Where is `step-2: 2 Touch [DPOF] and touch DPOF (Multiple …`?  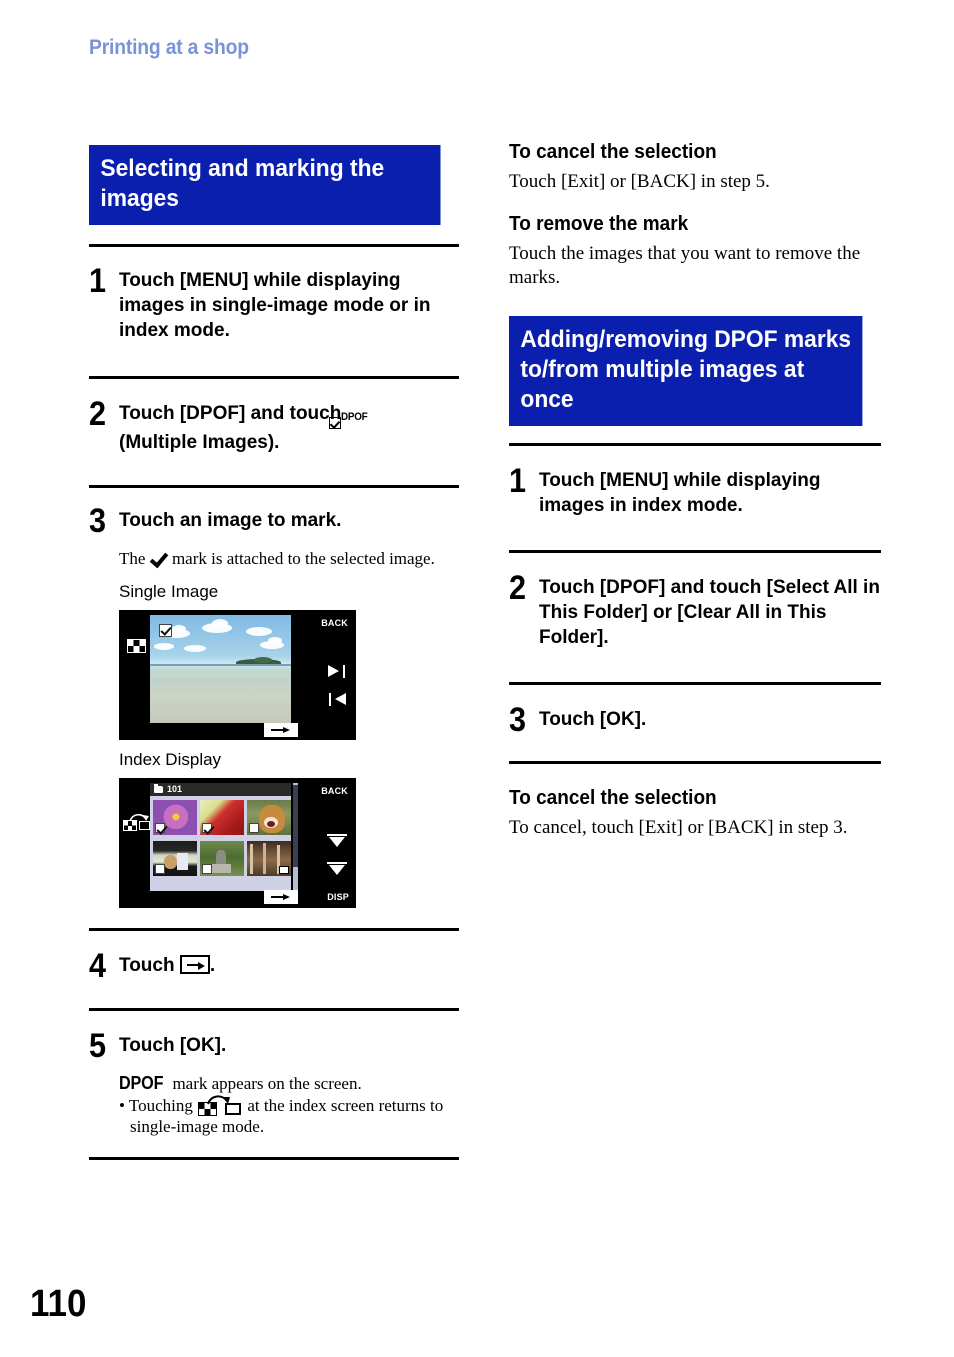
step-2: 2 Touch [DPOF] and touch DPOF (Multiple … is located at coordinates (274, 426).